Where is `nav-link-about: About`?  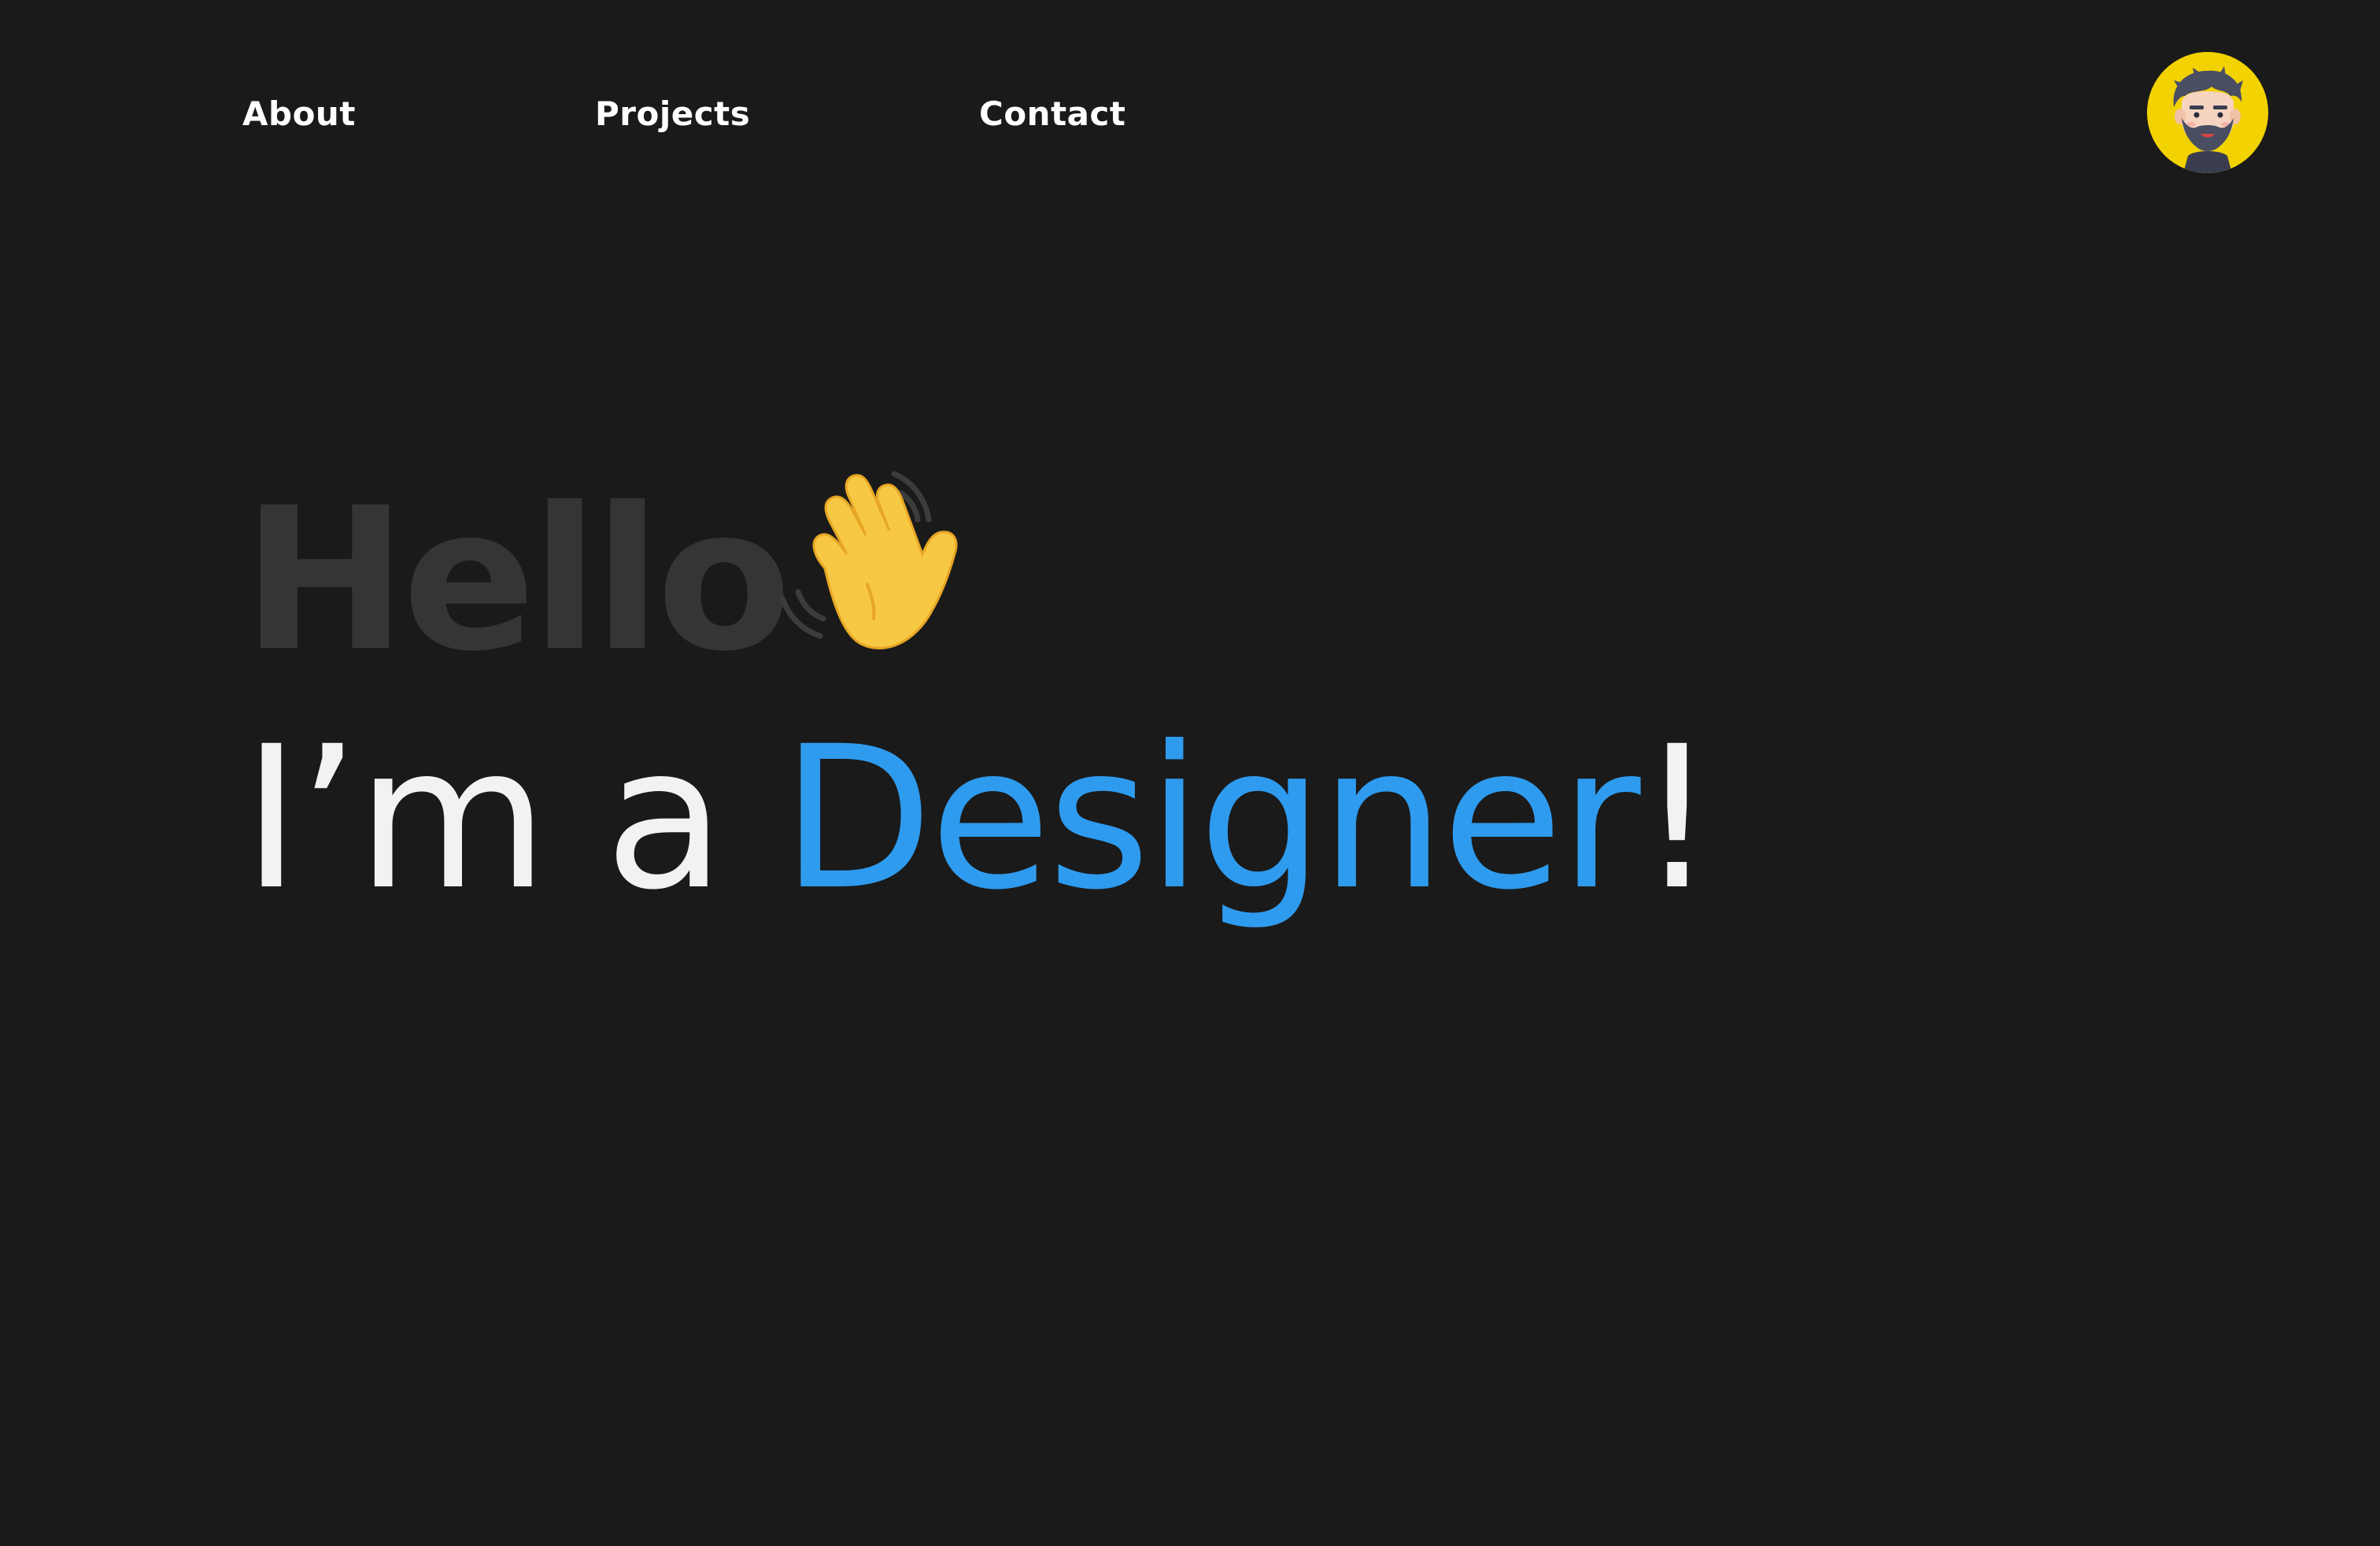
nav-link-about: About is located at coordinates (299, 114).